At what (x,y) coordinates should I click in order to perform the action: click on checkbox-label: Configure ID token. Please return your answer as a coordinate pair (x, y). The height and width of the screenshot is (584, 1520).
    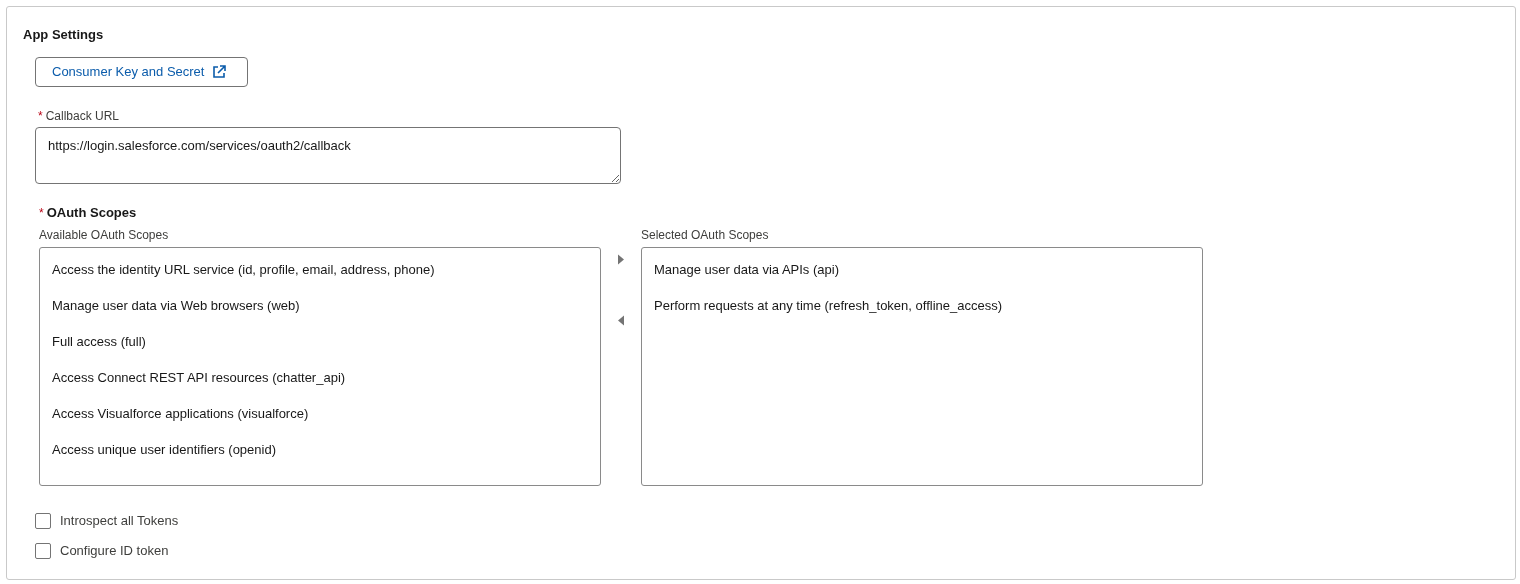
    Looking at the image, I should click on (114, 551).